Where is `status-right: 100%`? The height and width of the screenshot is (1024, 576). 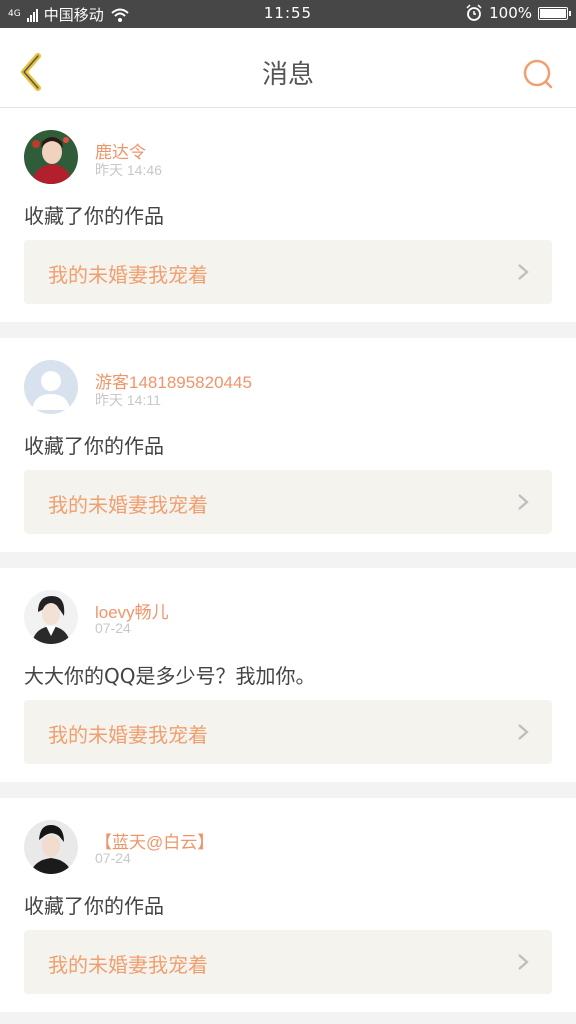
status-right: 100% is located at coordinates (518, 13).